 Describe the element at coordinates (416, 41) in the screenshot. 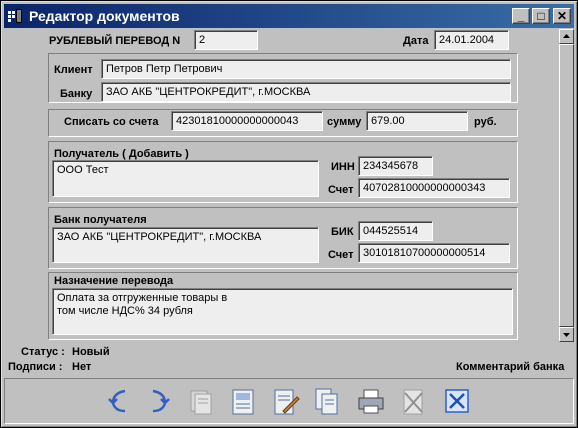

I see `date-label: Дата` at that location.